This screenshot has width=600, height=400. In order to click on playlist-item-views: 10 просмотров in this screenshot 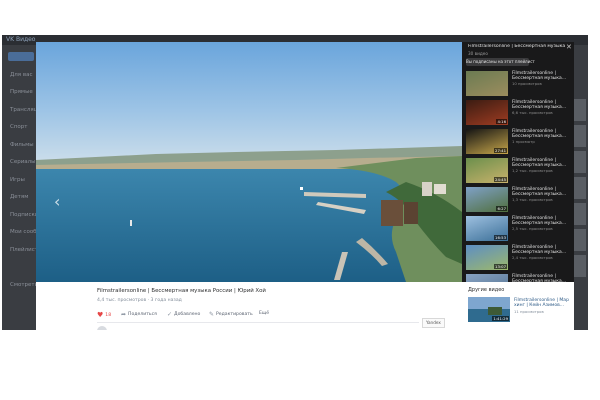, I will do `click(527, 84)`.